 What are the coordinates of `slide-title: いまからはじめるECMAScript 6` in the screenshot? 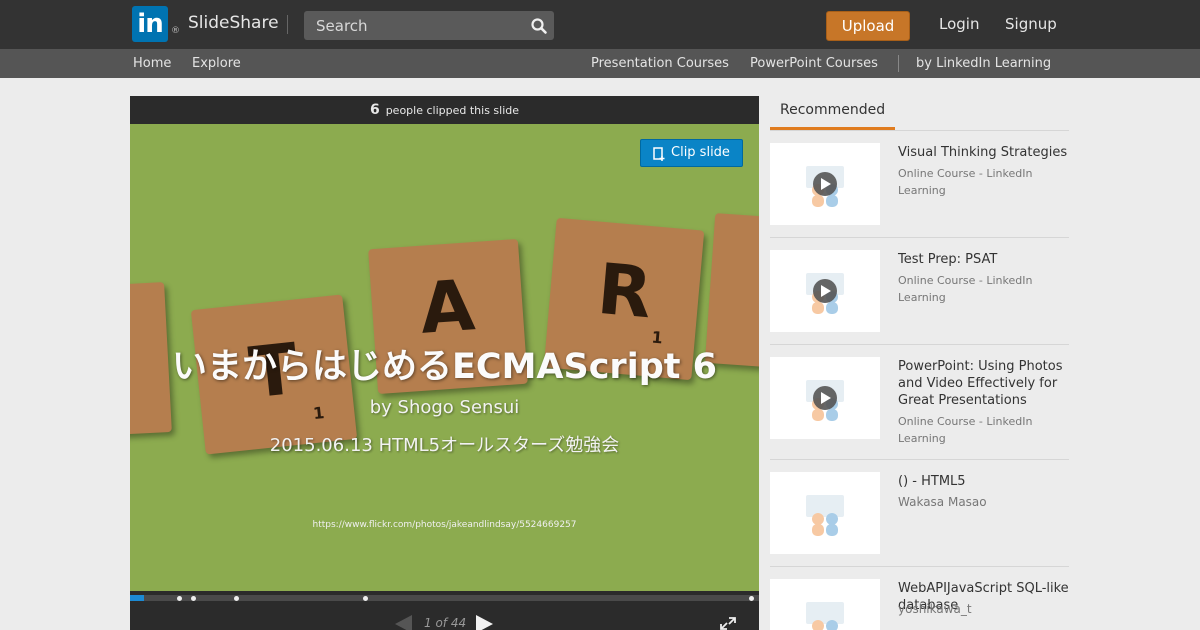 It's located at (444, 367).